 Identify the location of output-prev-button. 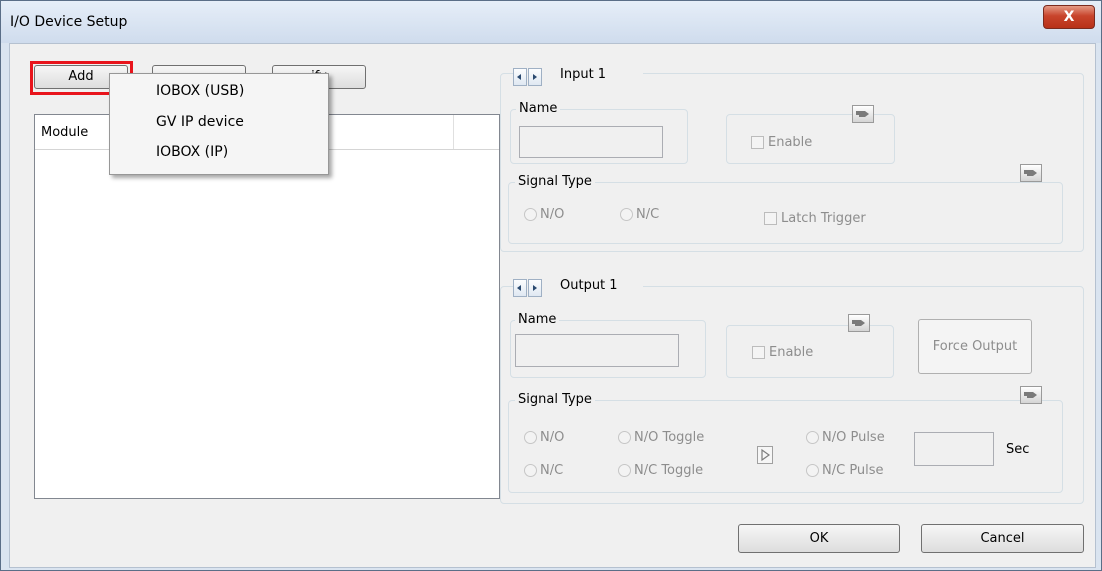
(520, 288).